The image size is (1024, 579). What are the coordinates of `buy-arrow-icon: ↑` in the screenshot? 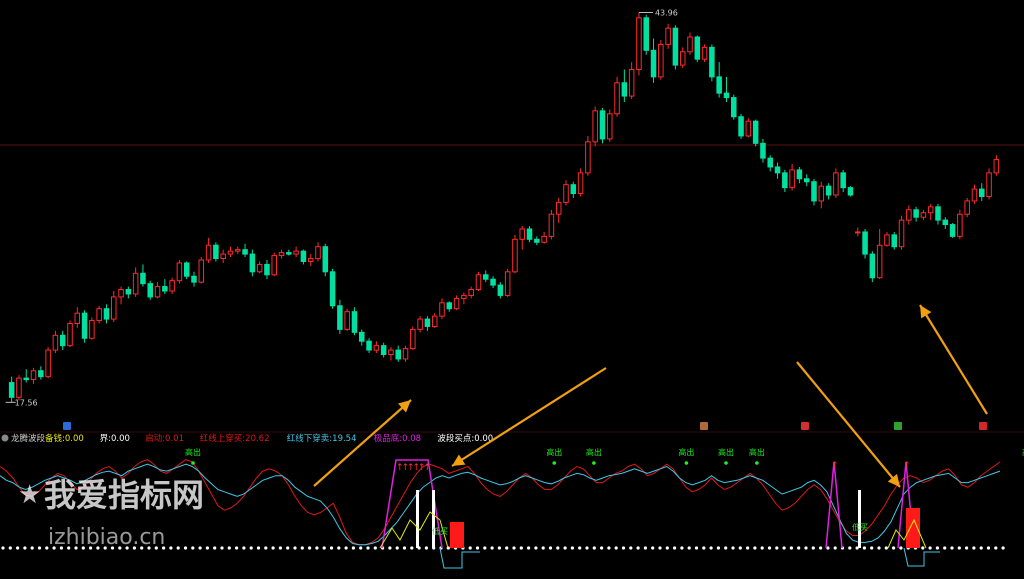 It's located at (835, 466).